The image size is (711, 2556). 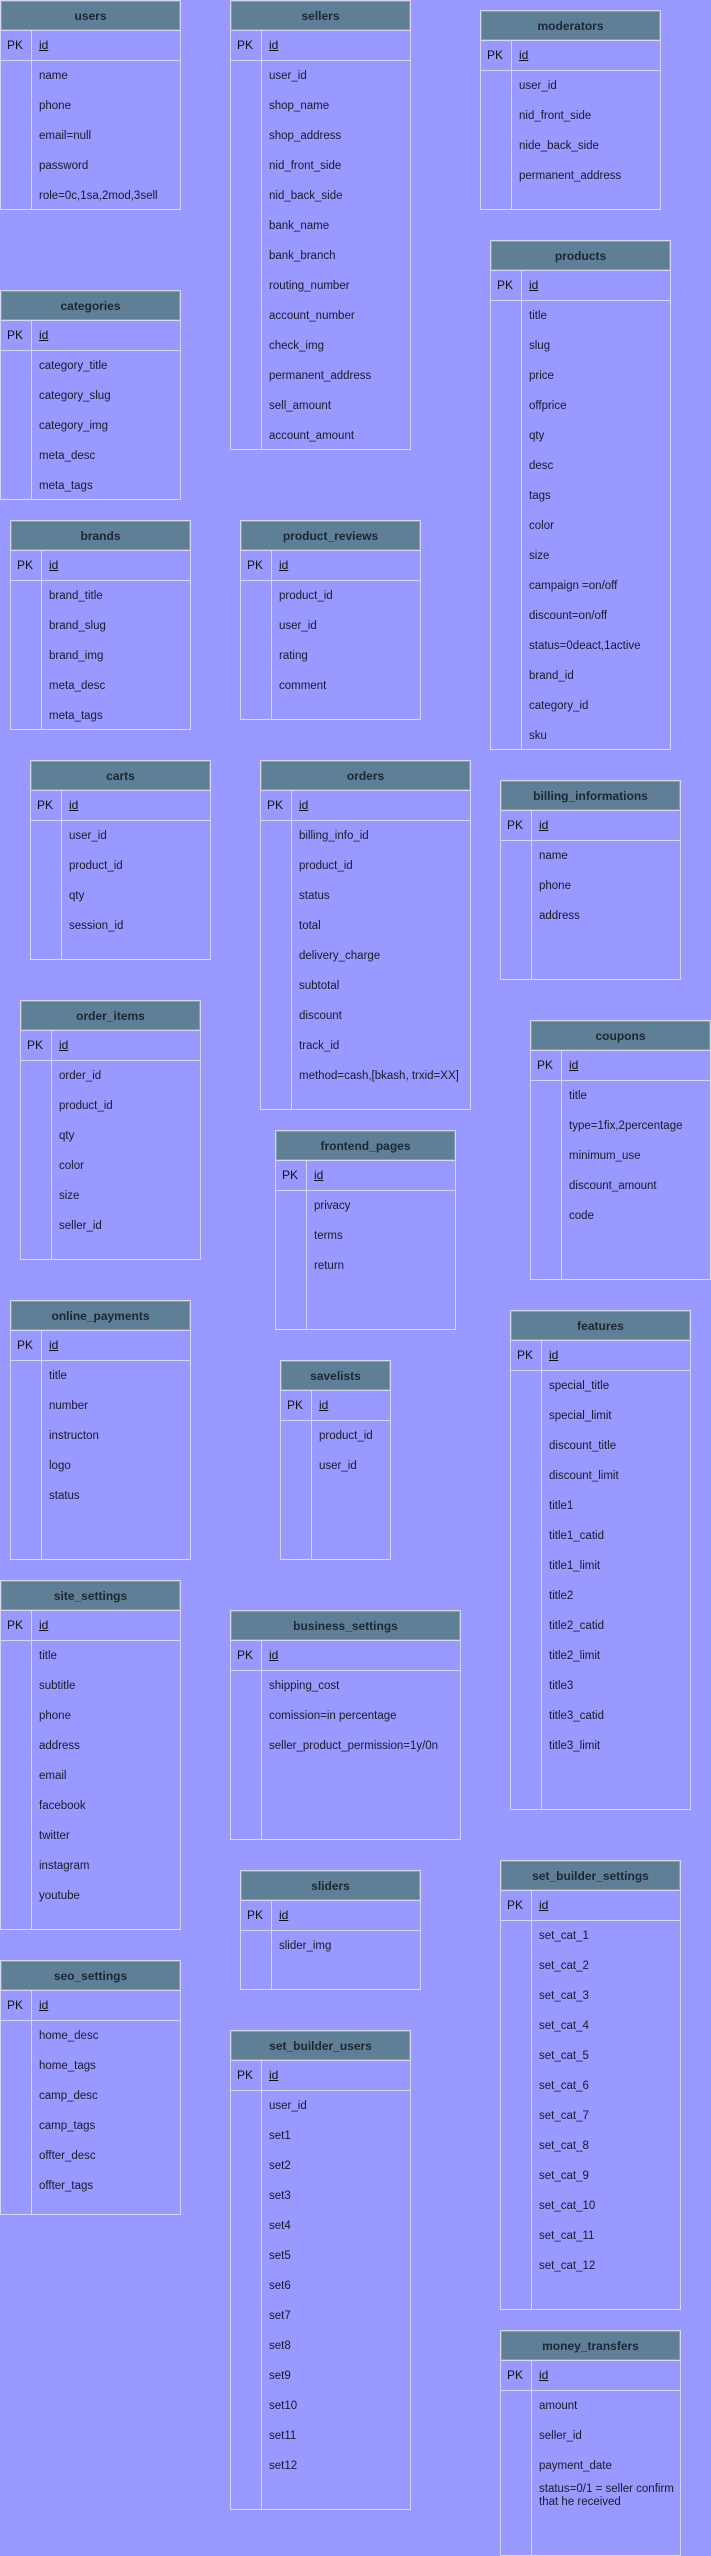 What do you see at coordinates (330, 1930) in the screenshot?
I see `table-sliders: sliders PK id slider_img` at bounding box center [330, 1930].